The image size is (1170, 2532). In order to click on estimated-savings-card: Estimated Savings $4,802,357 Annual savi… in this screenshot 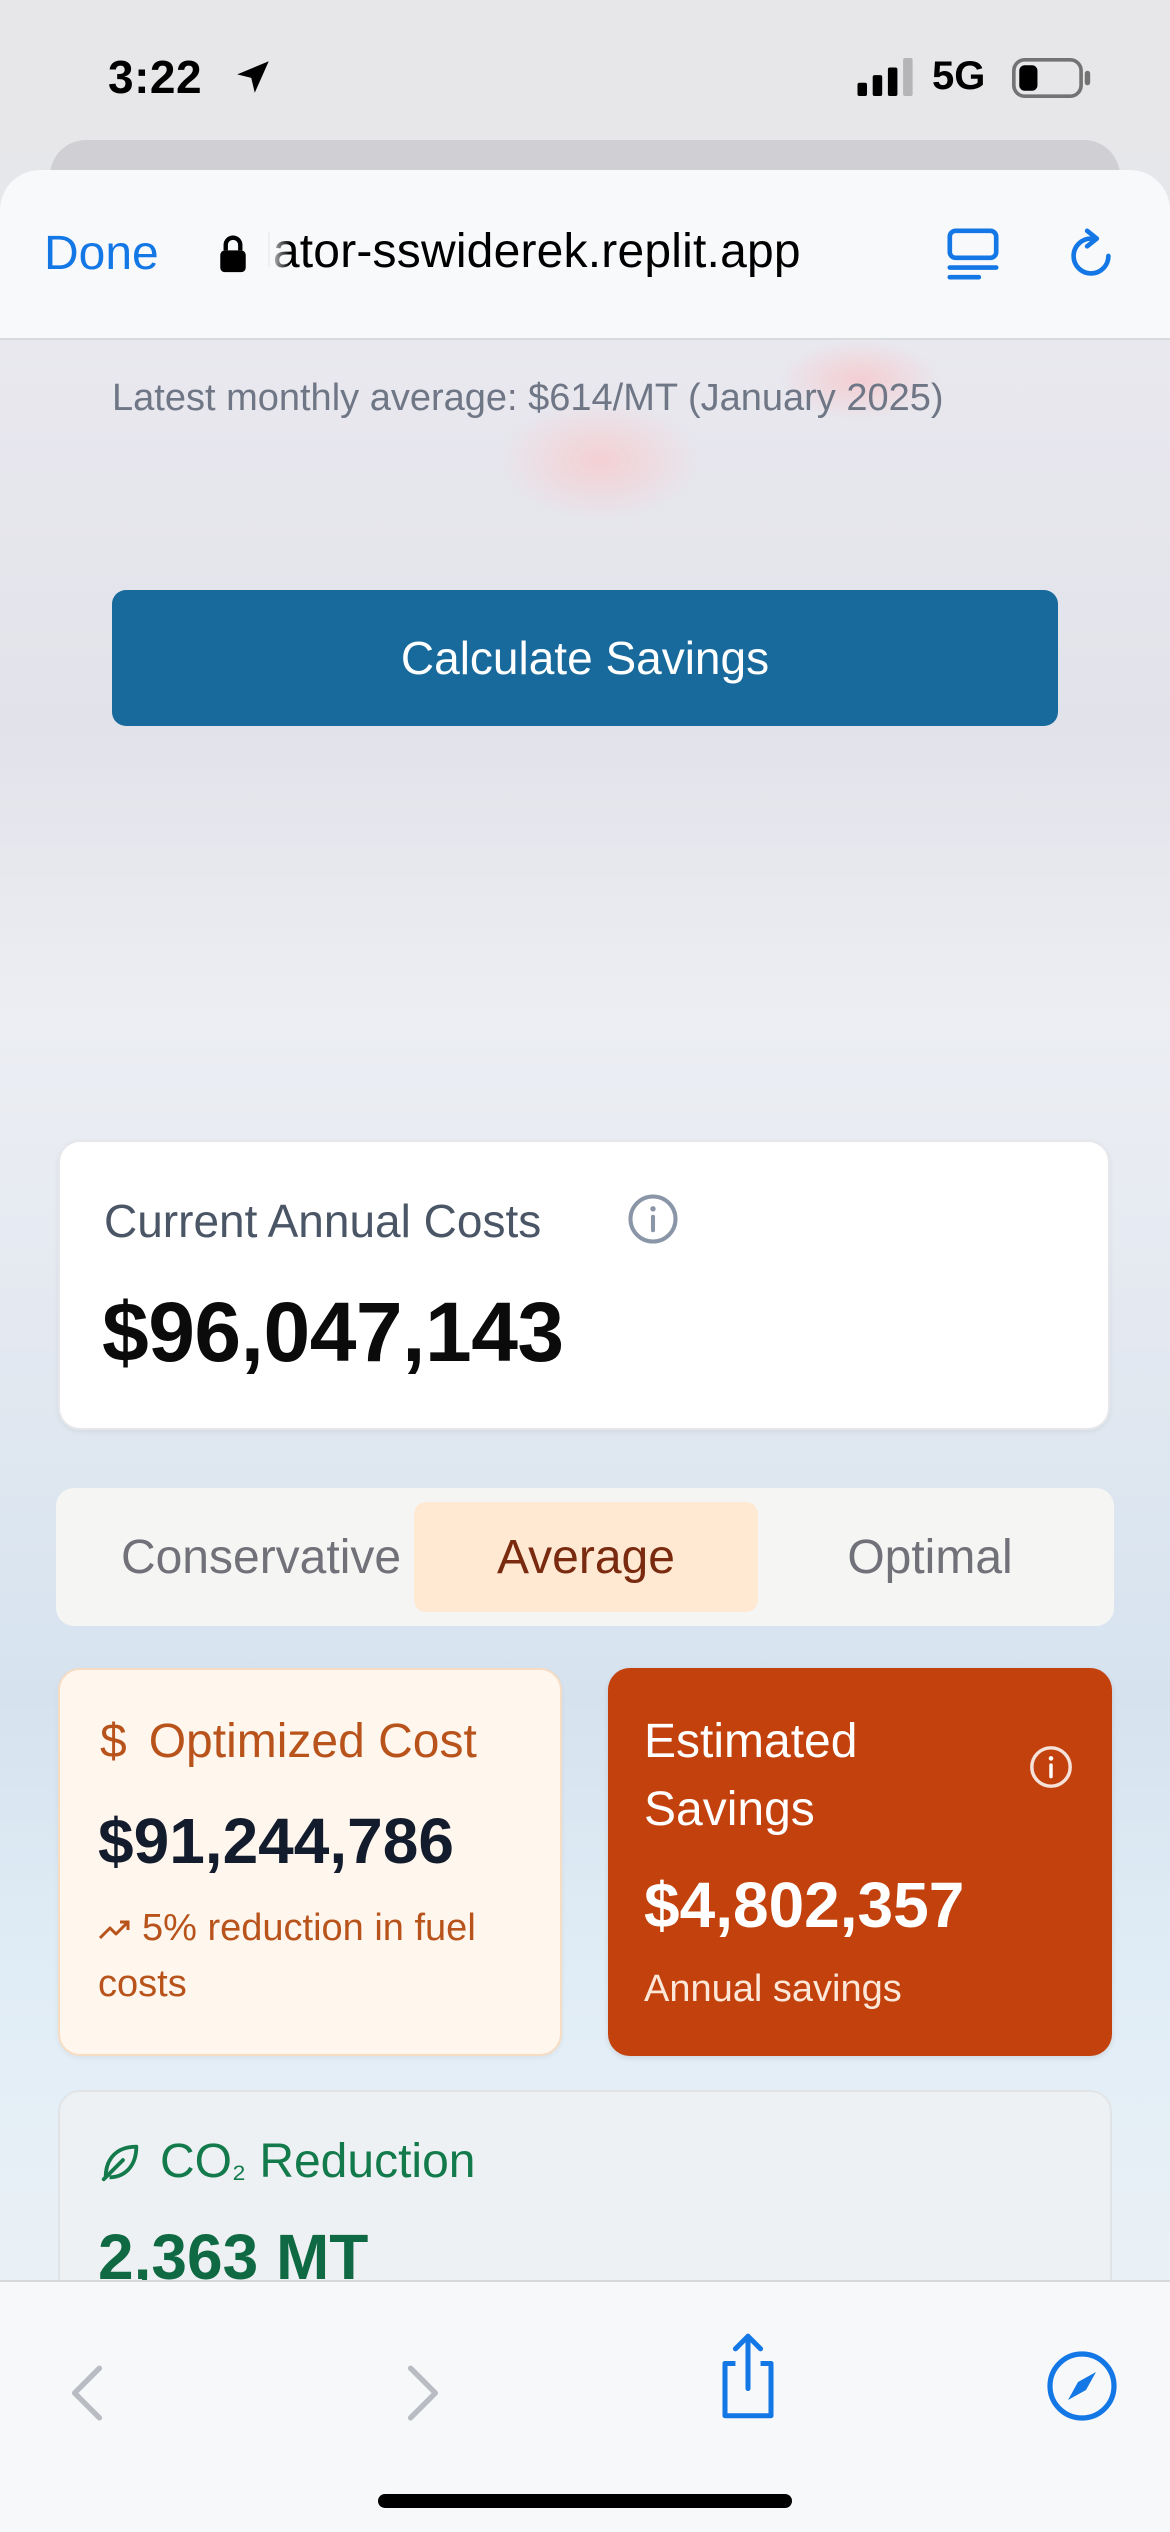, I will do `click(860, 1862)`.